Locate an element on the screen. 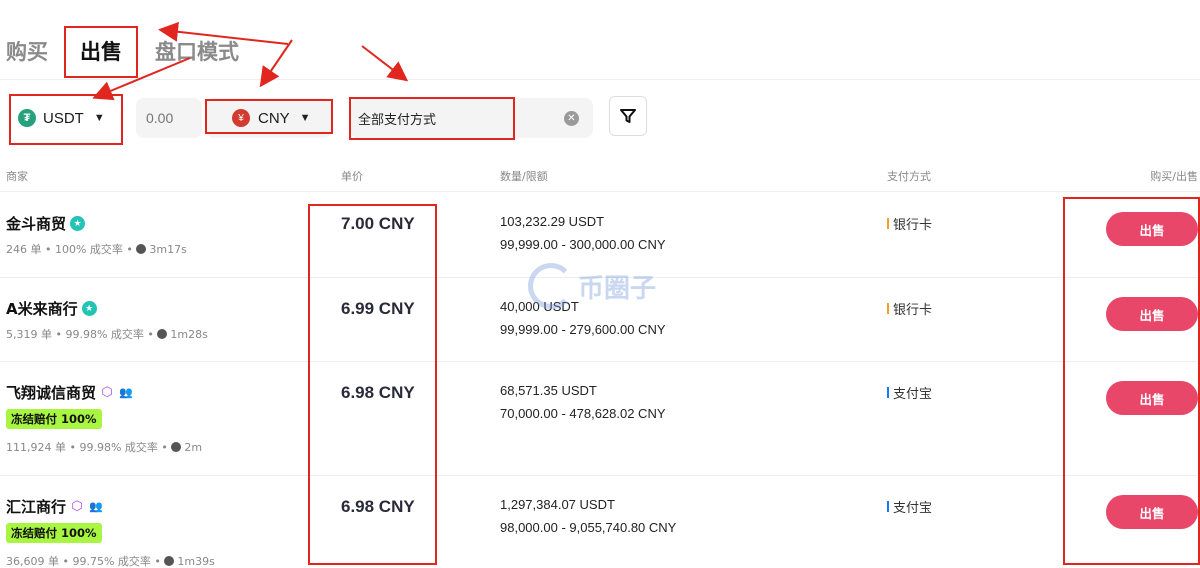 This screenshot has height=568, width=1200. quantity: 68,571.35 USDT is located at coordinates (548, 390).